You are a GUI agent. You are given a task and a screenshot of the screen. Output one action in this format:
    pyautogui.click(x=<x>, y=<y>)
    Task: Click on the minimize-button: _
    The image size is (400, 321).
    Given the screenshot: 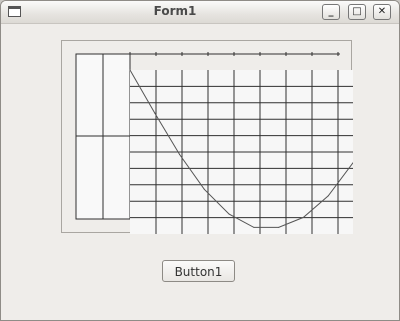 What is the action you would take?
    pyautogui.click(x=331, y=12)
    